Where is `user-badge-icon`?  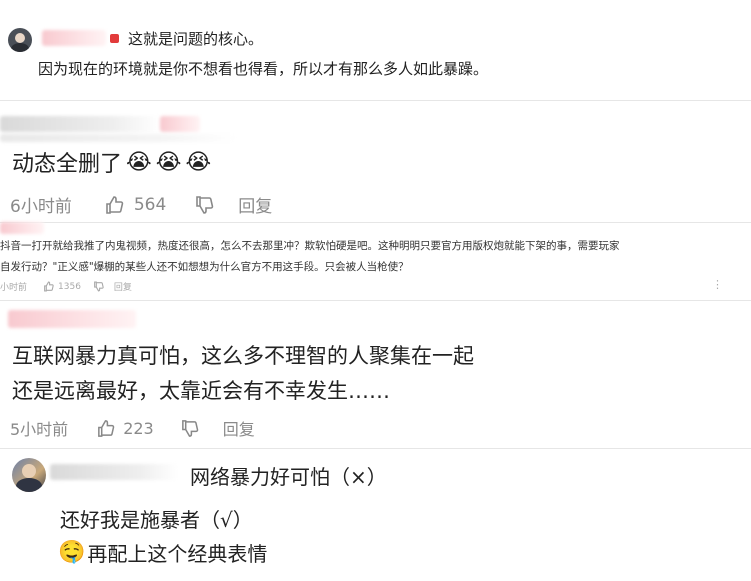 user-badge-icon is located at coordinates (114, 38).